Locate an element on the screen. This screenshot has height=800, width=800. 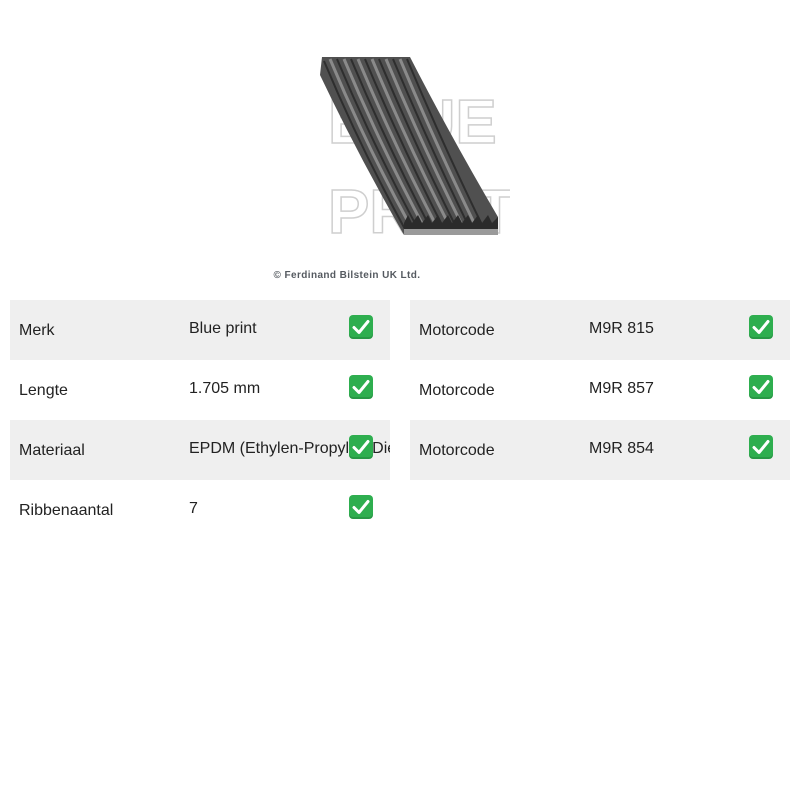
spec-label: Merk is located at coordinates (37, 330).